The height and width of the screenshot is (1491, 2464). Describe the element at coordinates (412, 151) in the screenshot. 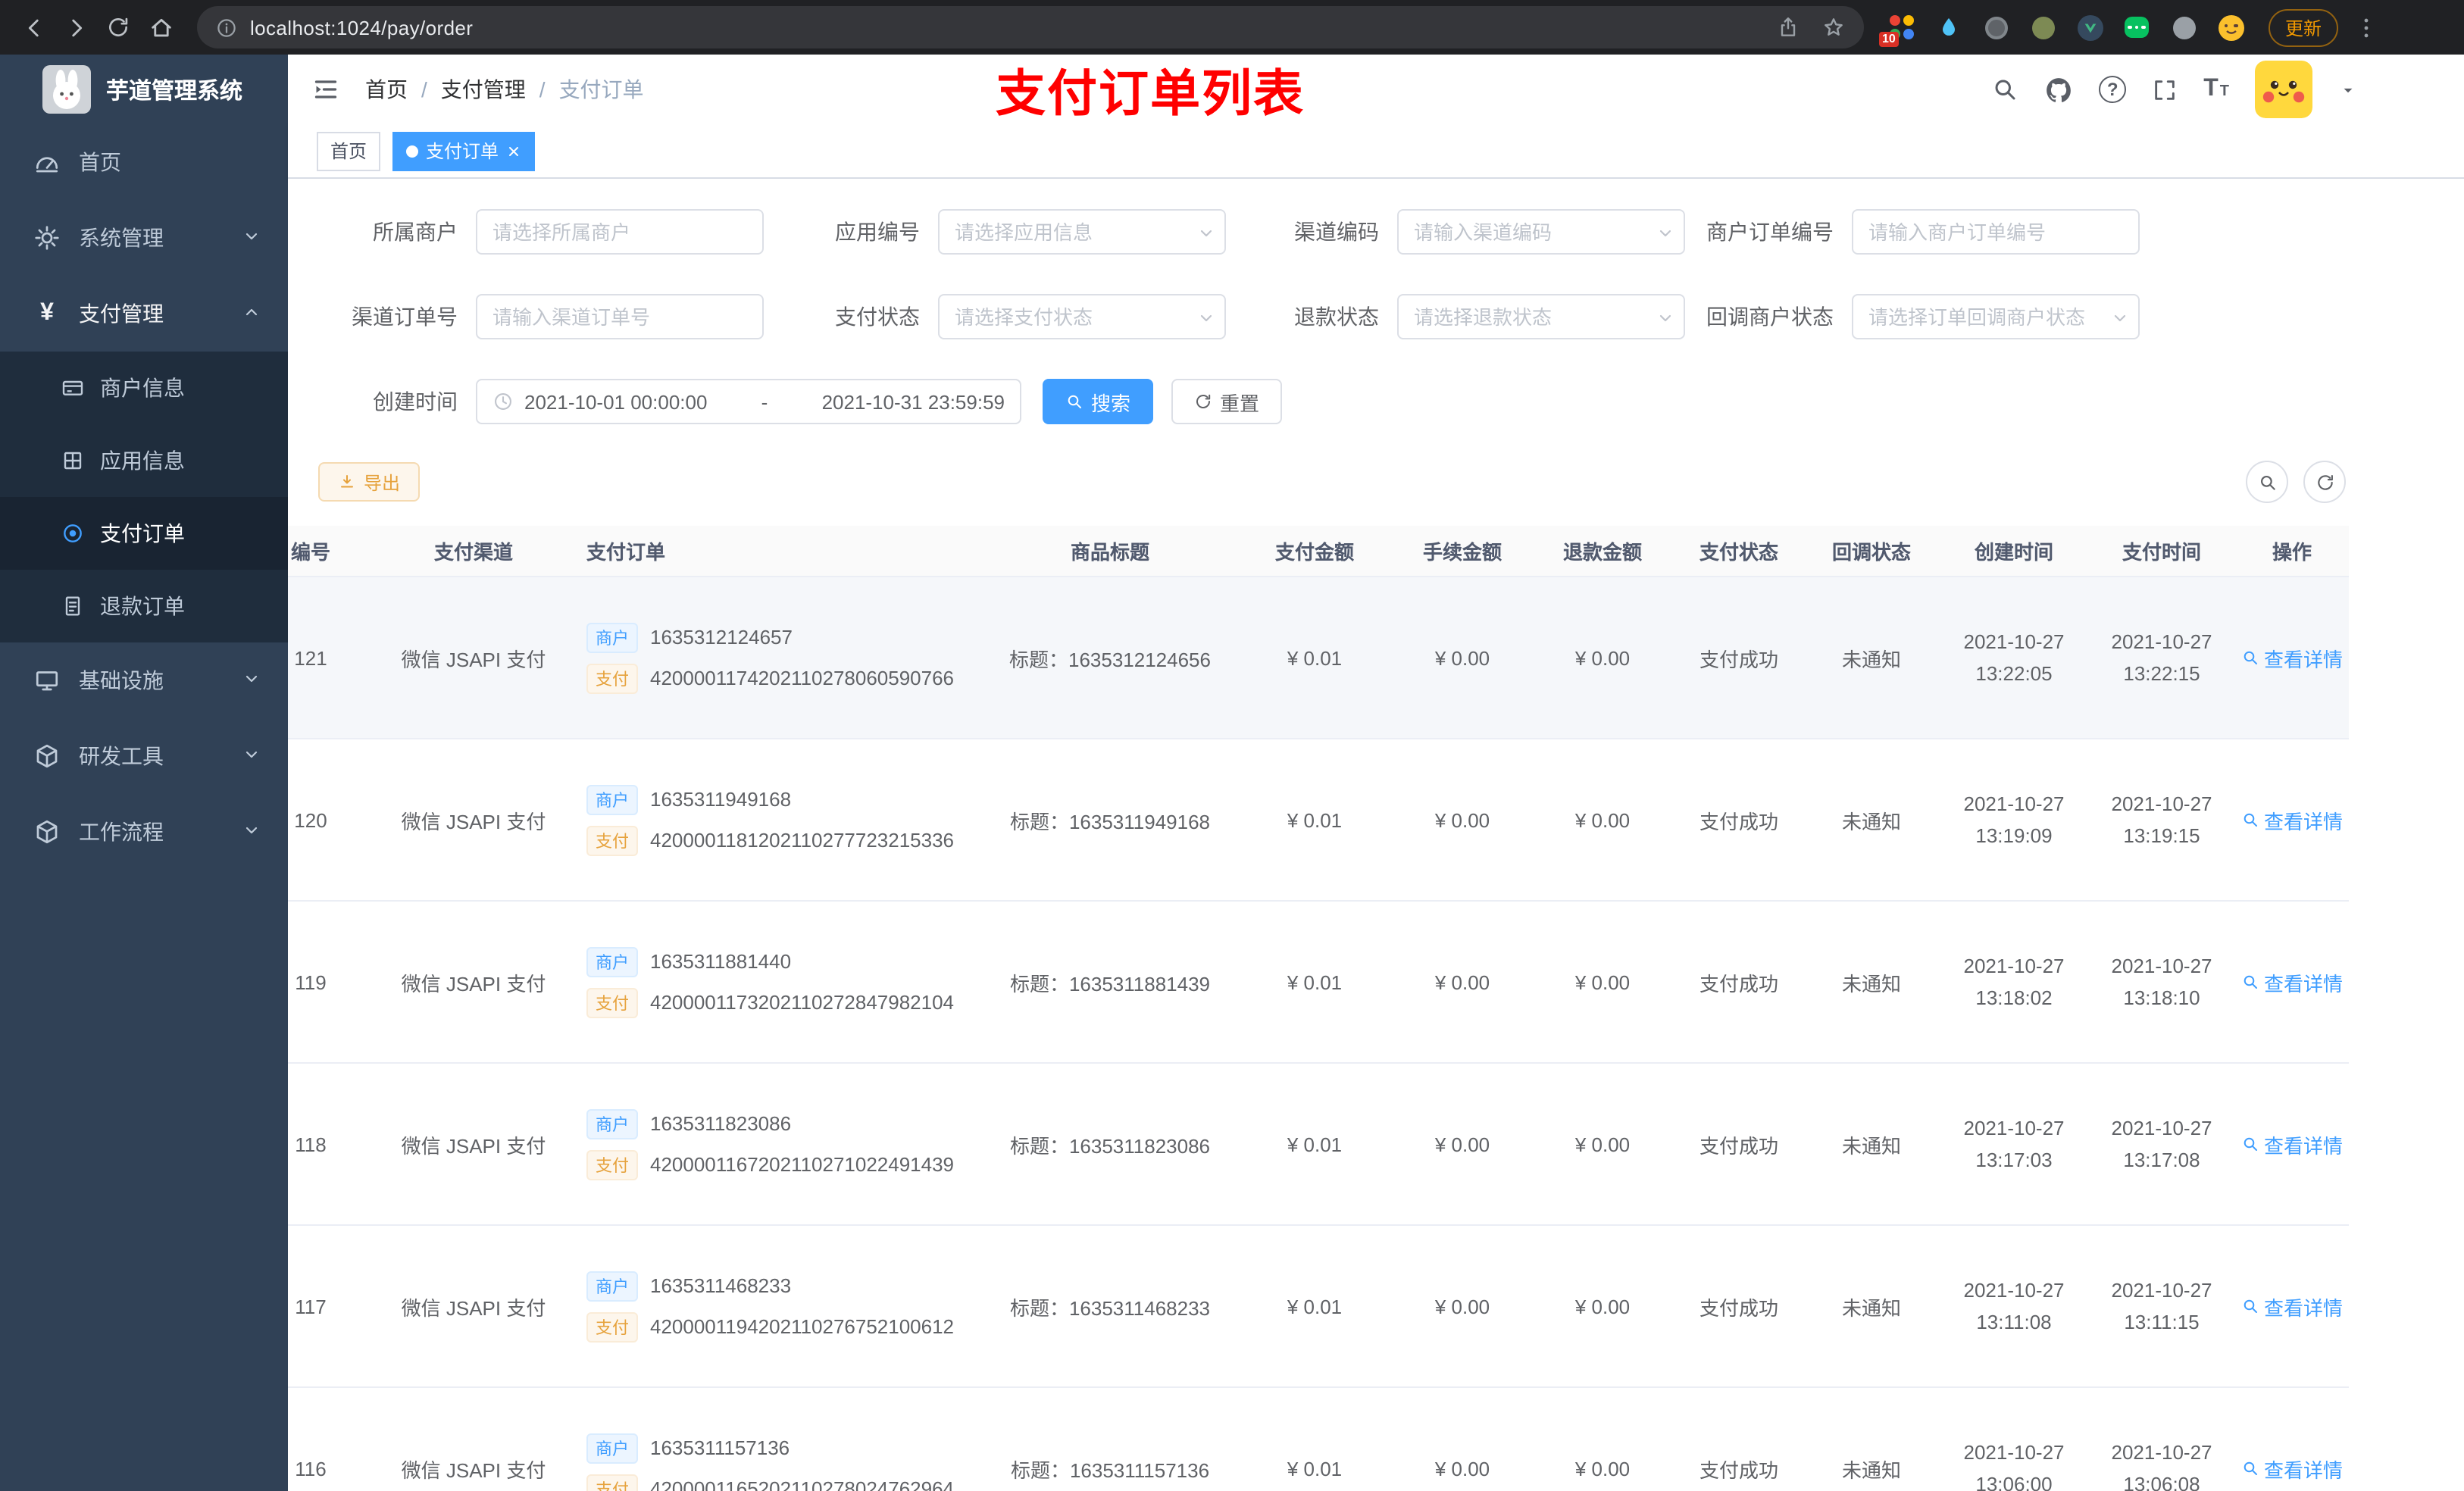

I see `active-tab-dot` at that location.